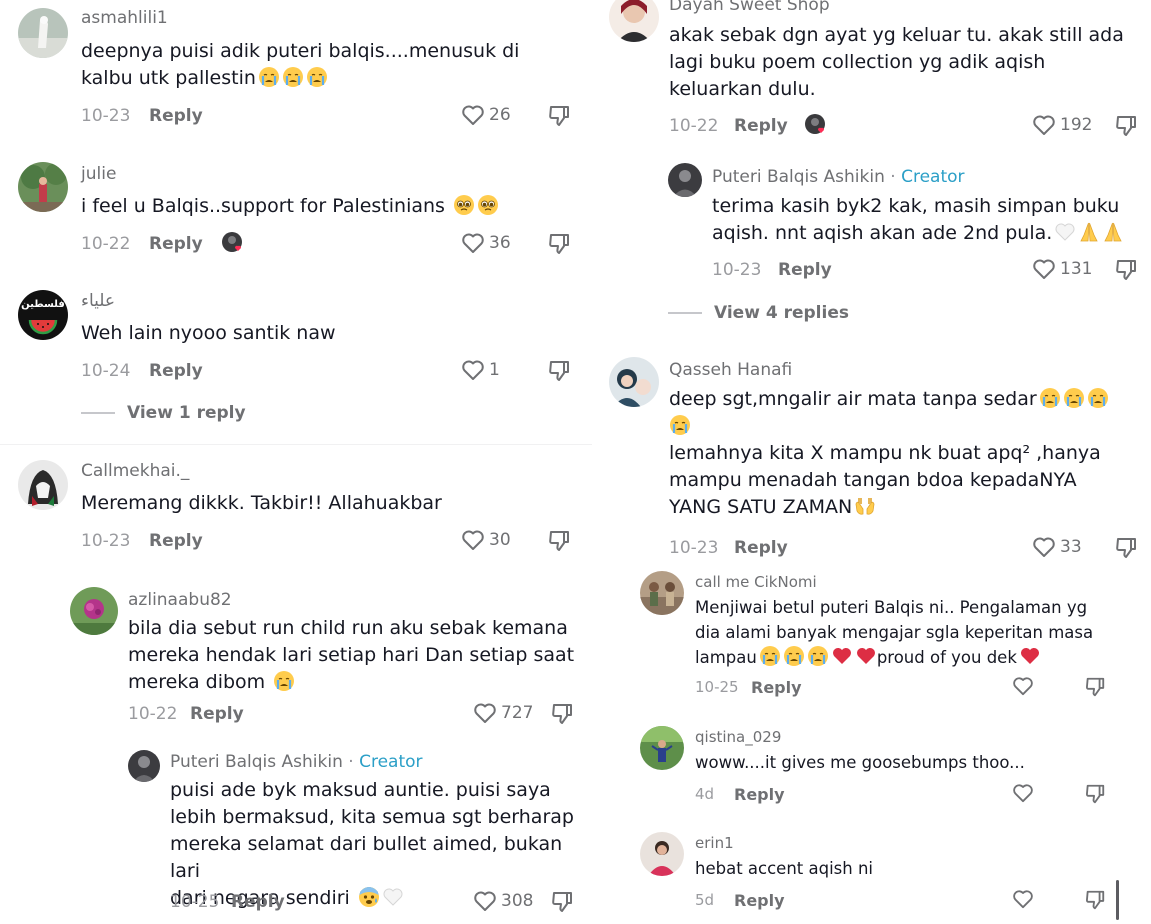  What do you see at coordinates (714, 843) in the screenshot?
I see `comment-username: erin1` at bounding box center [714, 843].